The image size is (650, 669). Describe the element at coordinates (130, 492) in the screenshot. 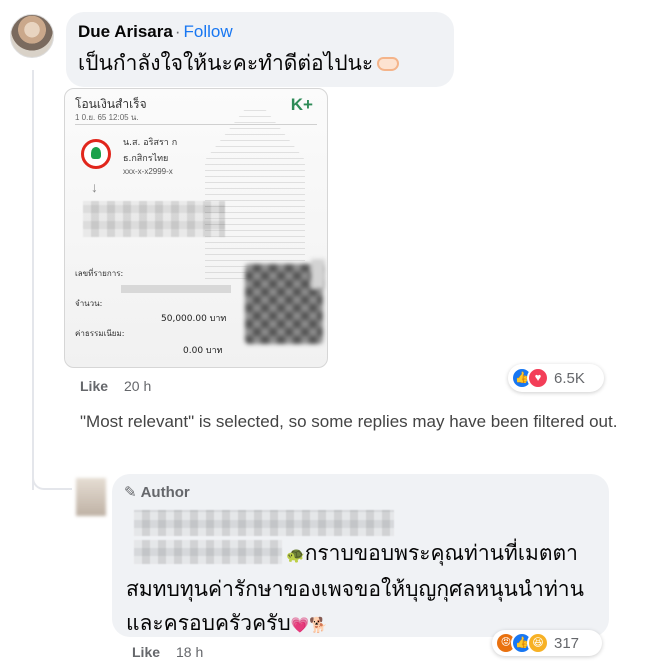

I see `pen-icon: ✎` at that location.